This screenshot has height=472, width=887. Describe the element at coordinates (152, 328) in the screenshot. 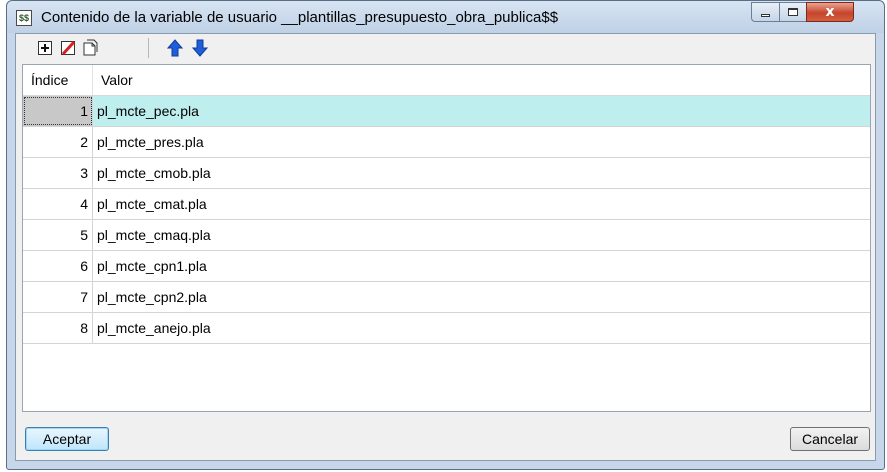

I see `row-value-cell: pl_mcte_anejo.pla` at that location.